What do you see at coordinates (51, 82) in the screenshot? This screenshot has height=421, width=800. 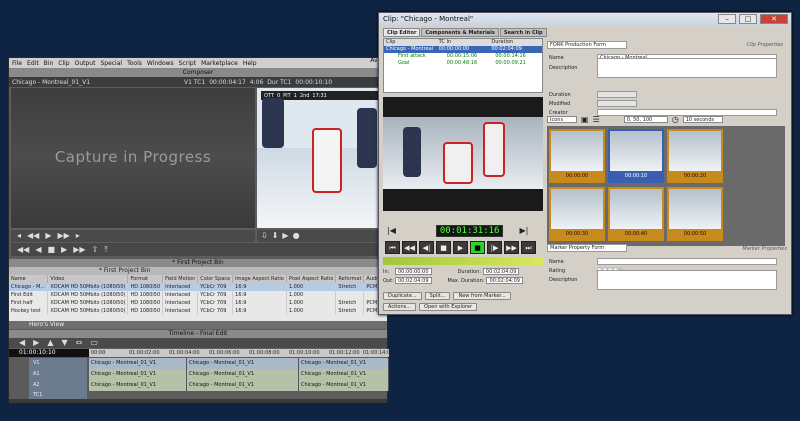 I see `source-clip-name: Chicago - Montreal_01_V1` at bounding box center [51, 82].